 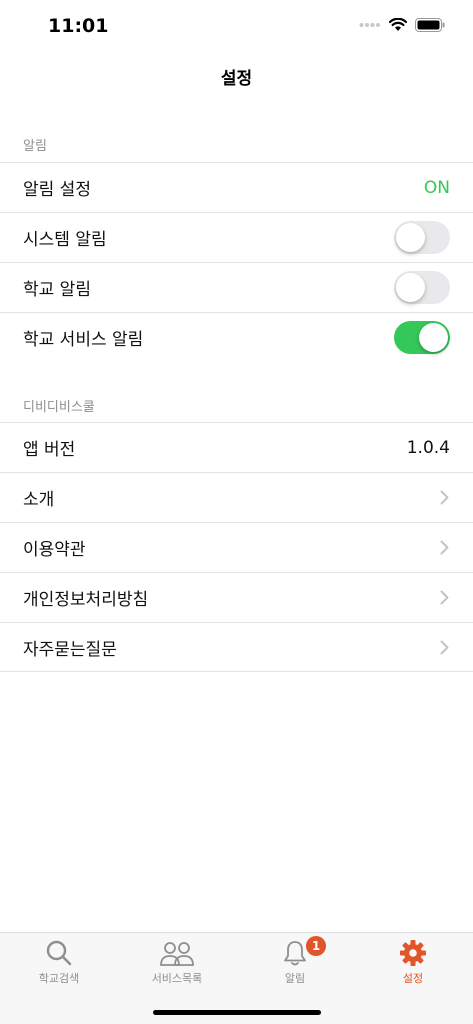 I want to click on row-system-alert: 시스템 알림, so click(x=236, y=237).